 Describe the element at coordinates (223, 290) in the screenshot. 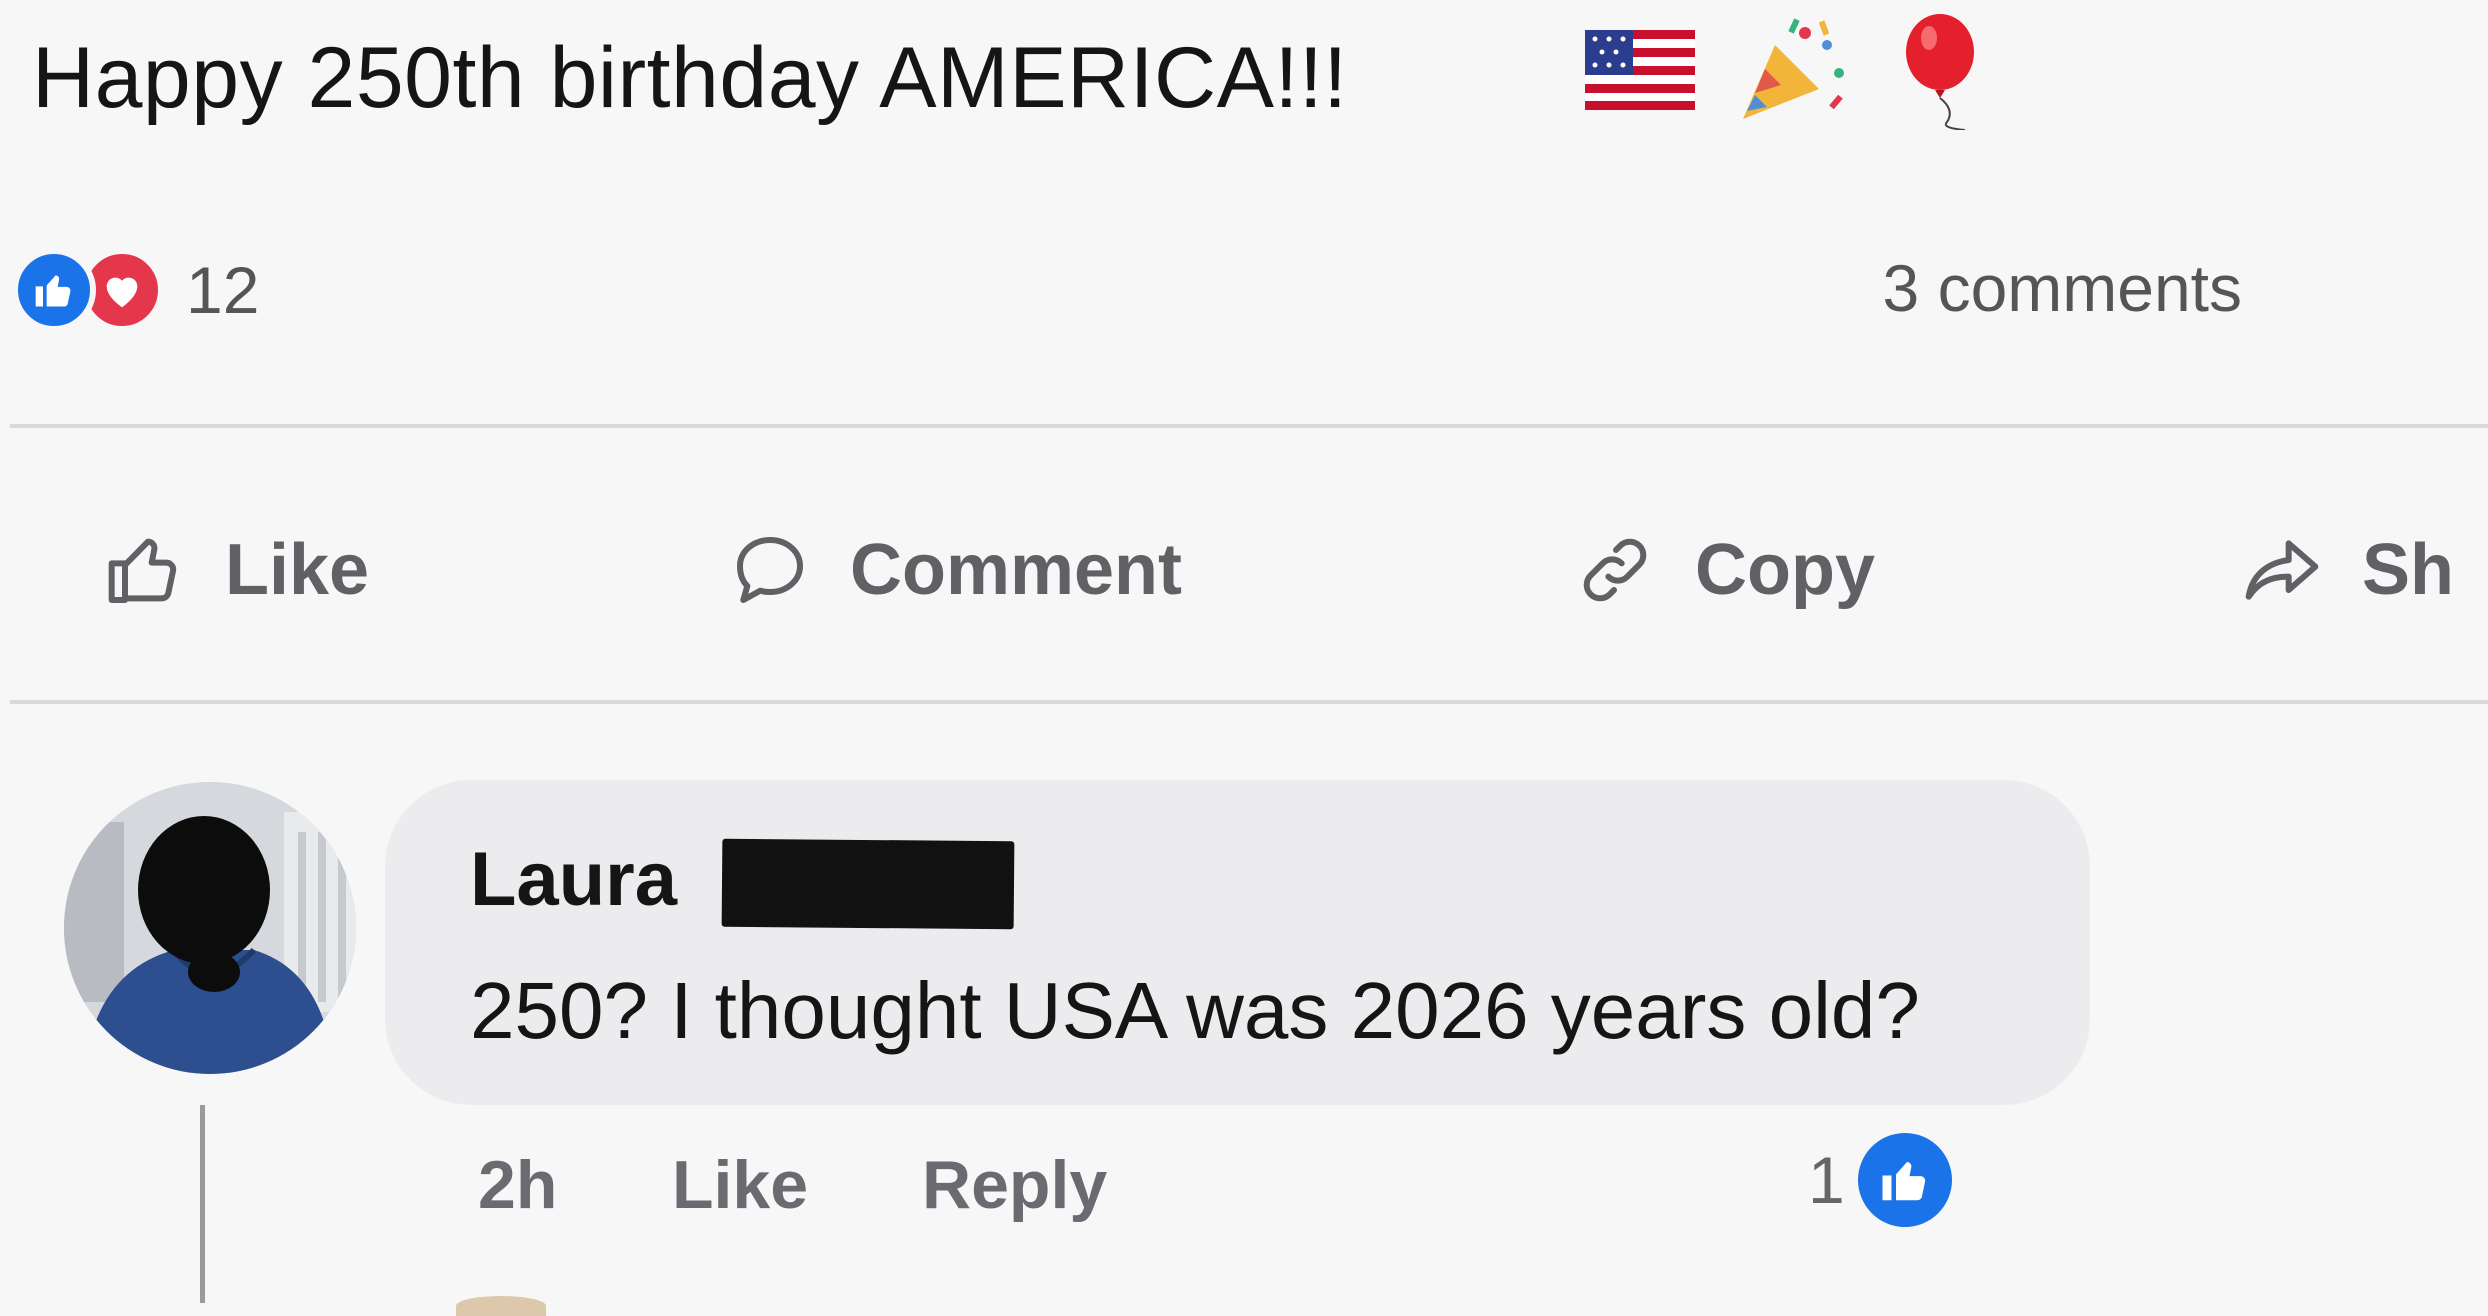

I see `reaction-count: 12` at that location.